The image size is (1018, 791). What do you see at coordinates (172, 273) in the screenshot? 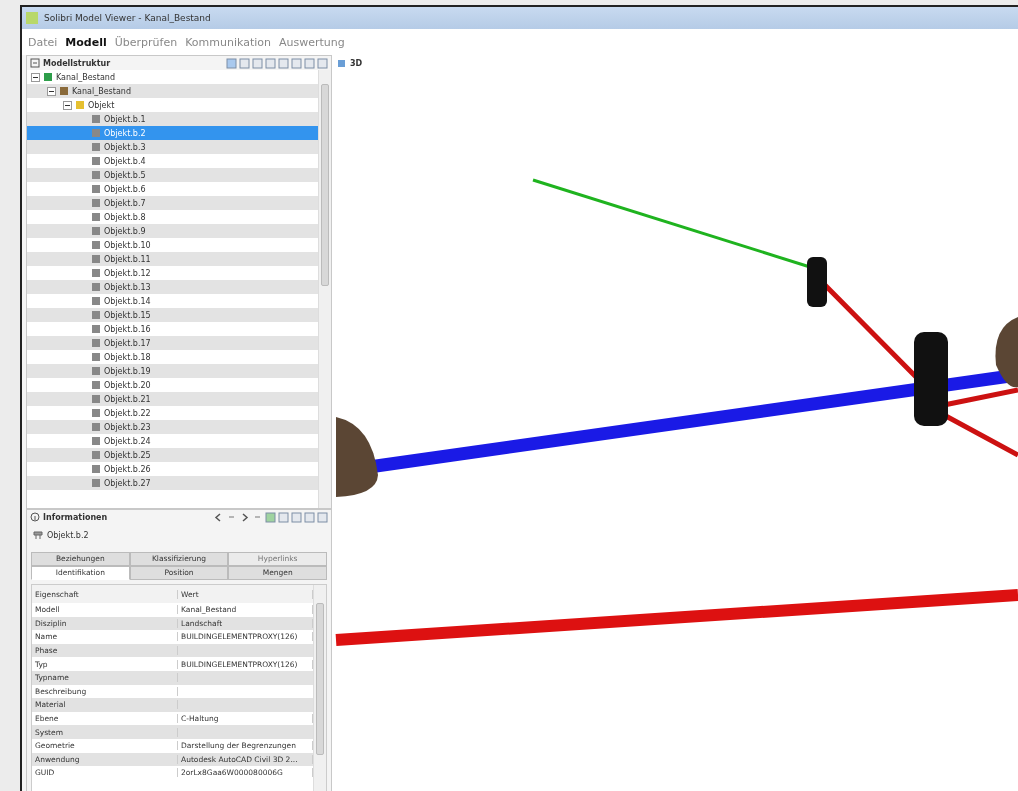
I see `tree-item: Objekt.b.12` at bounding box center [172, 273].